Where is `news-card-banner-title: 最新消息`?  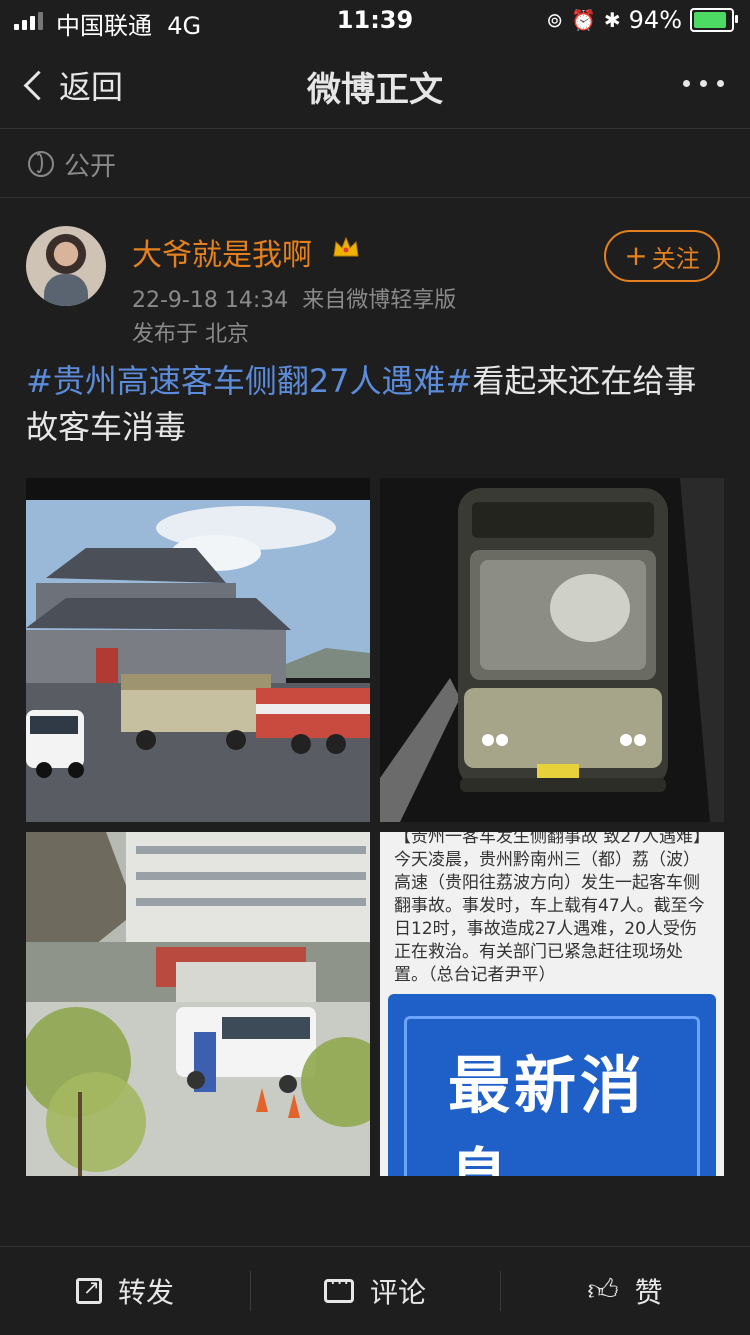
news-card-banner-title: 最新消息 is located at coordinates (547, 1112).